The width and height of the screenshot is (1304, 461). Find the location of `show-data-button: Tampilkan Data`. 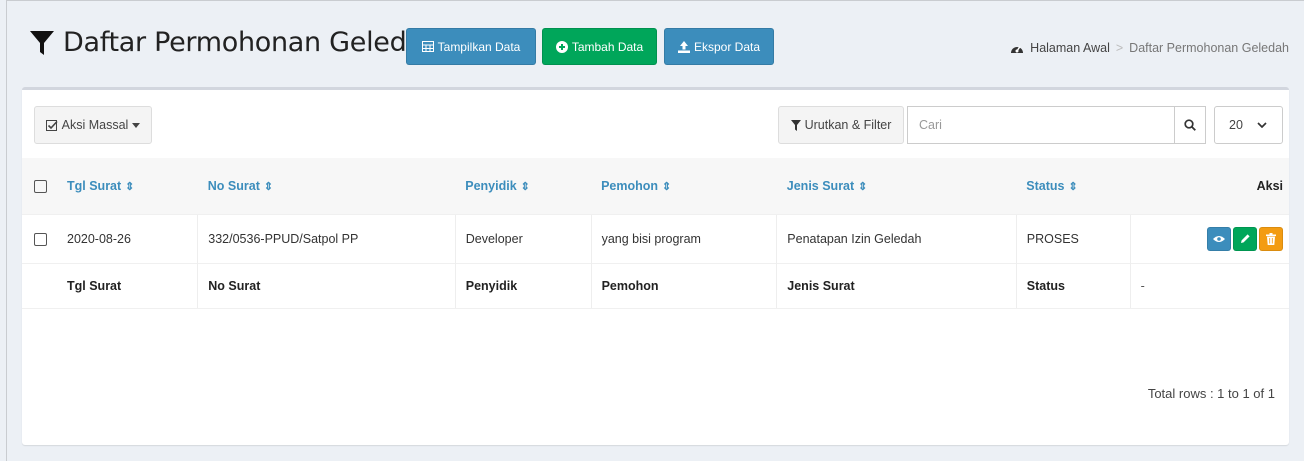

show-data-button: Tampilkan Data is located at coordinates (471, 46).